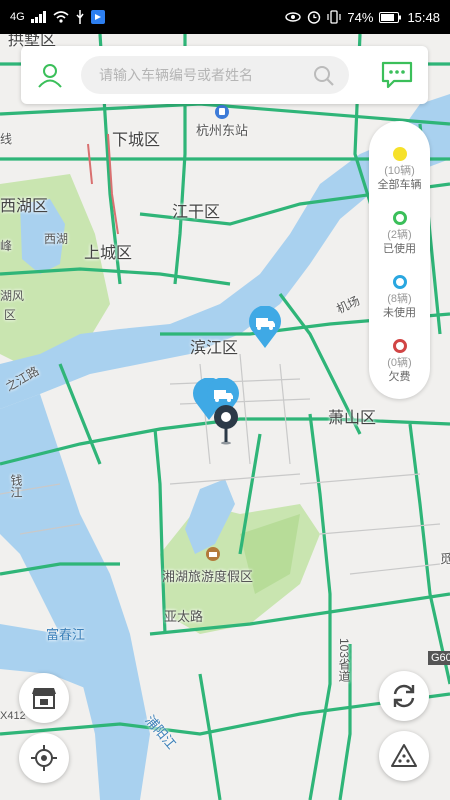 This screenshot has height=800, width=450. I want to click on battery-percent: 74%, so click(360, 17).